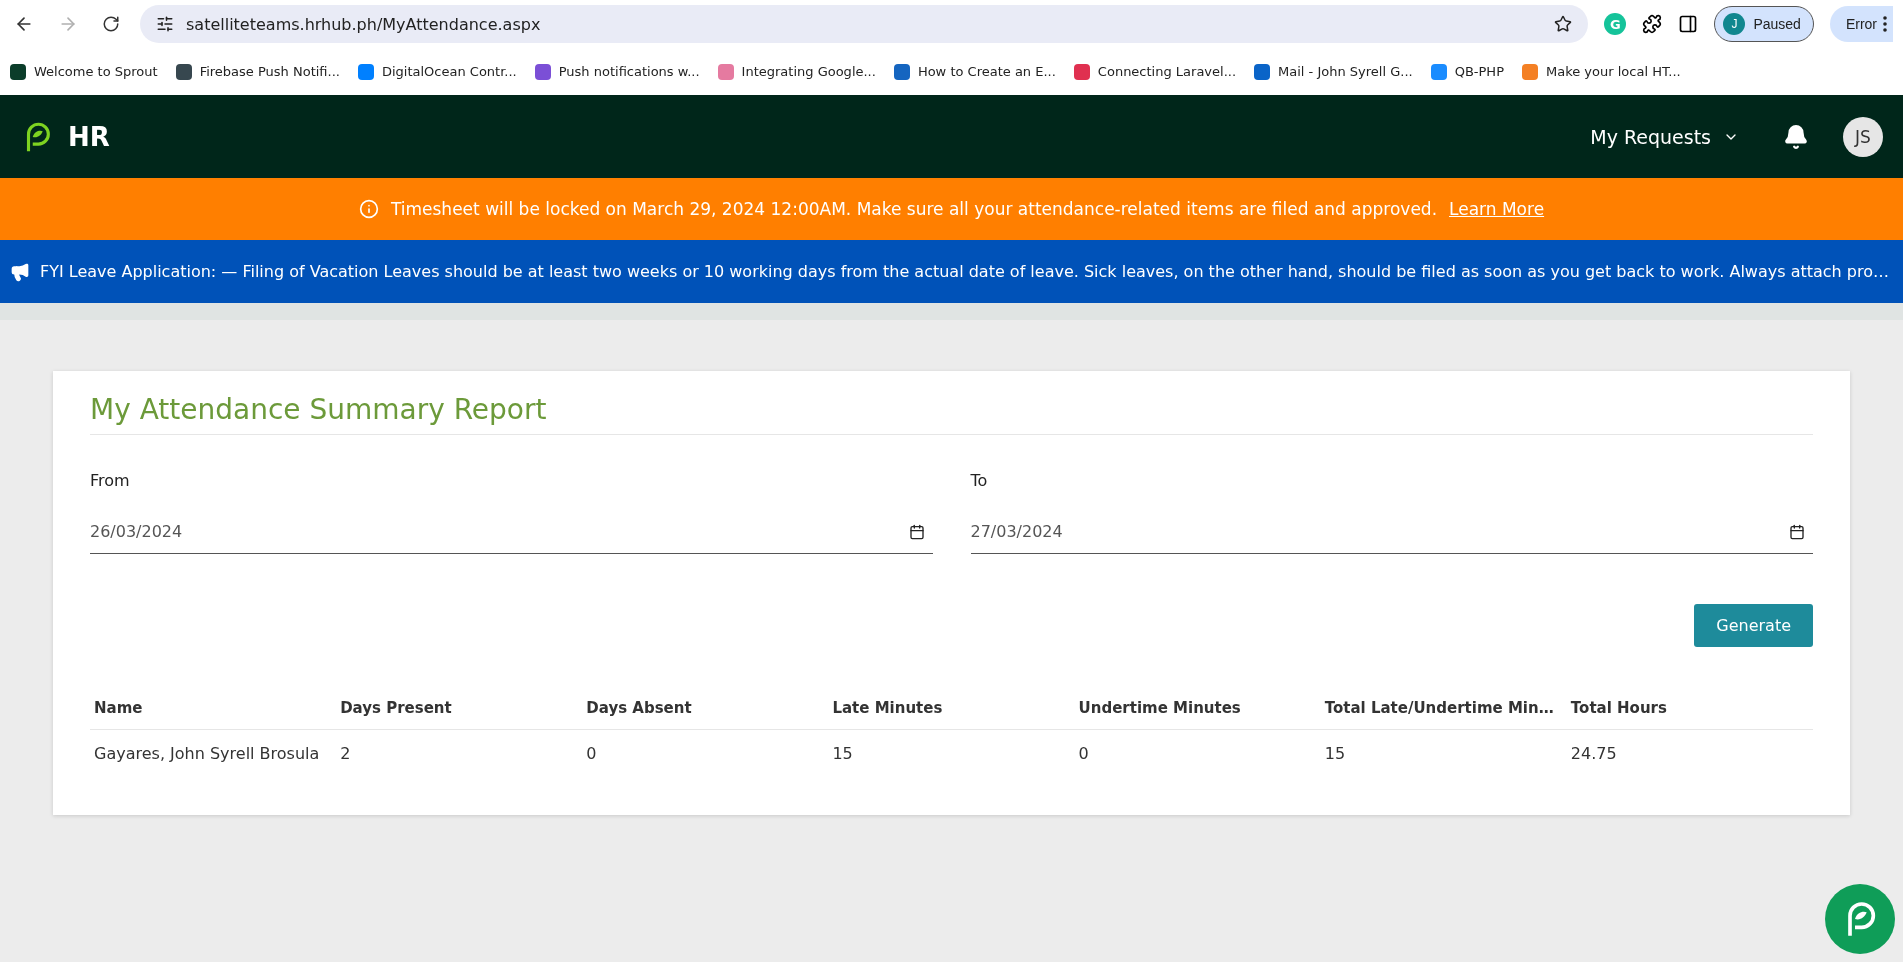  I want to click on column-header: Name, so click(213, 708).